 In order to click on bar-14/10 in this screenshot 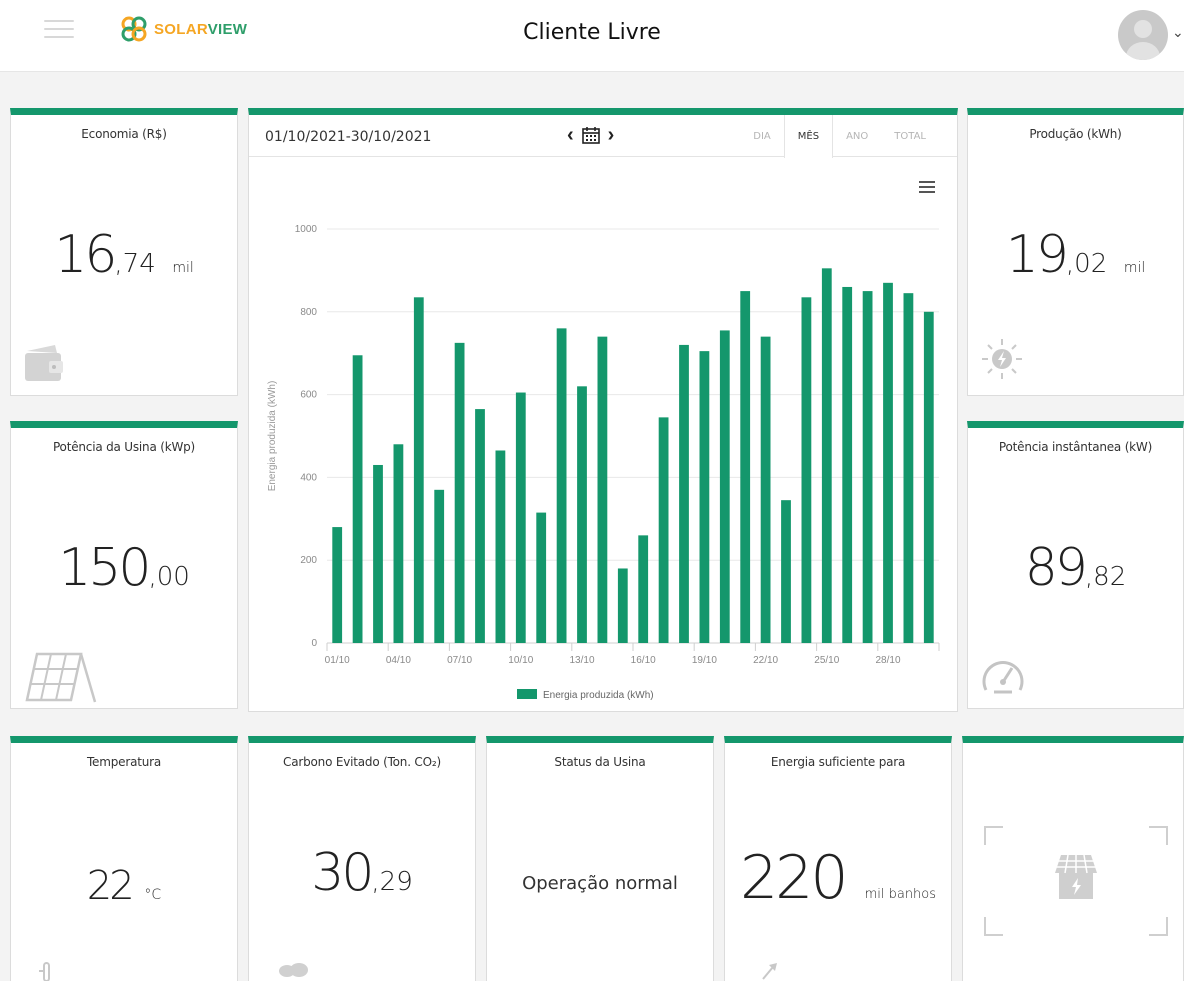, I will do `click(602, 489)`.